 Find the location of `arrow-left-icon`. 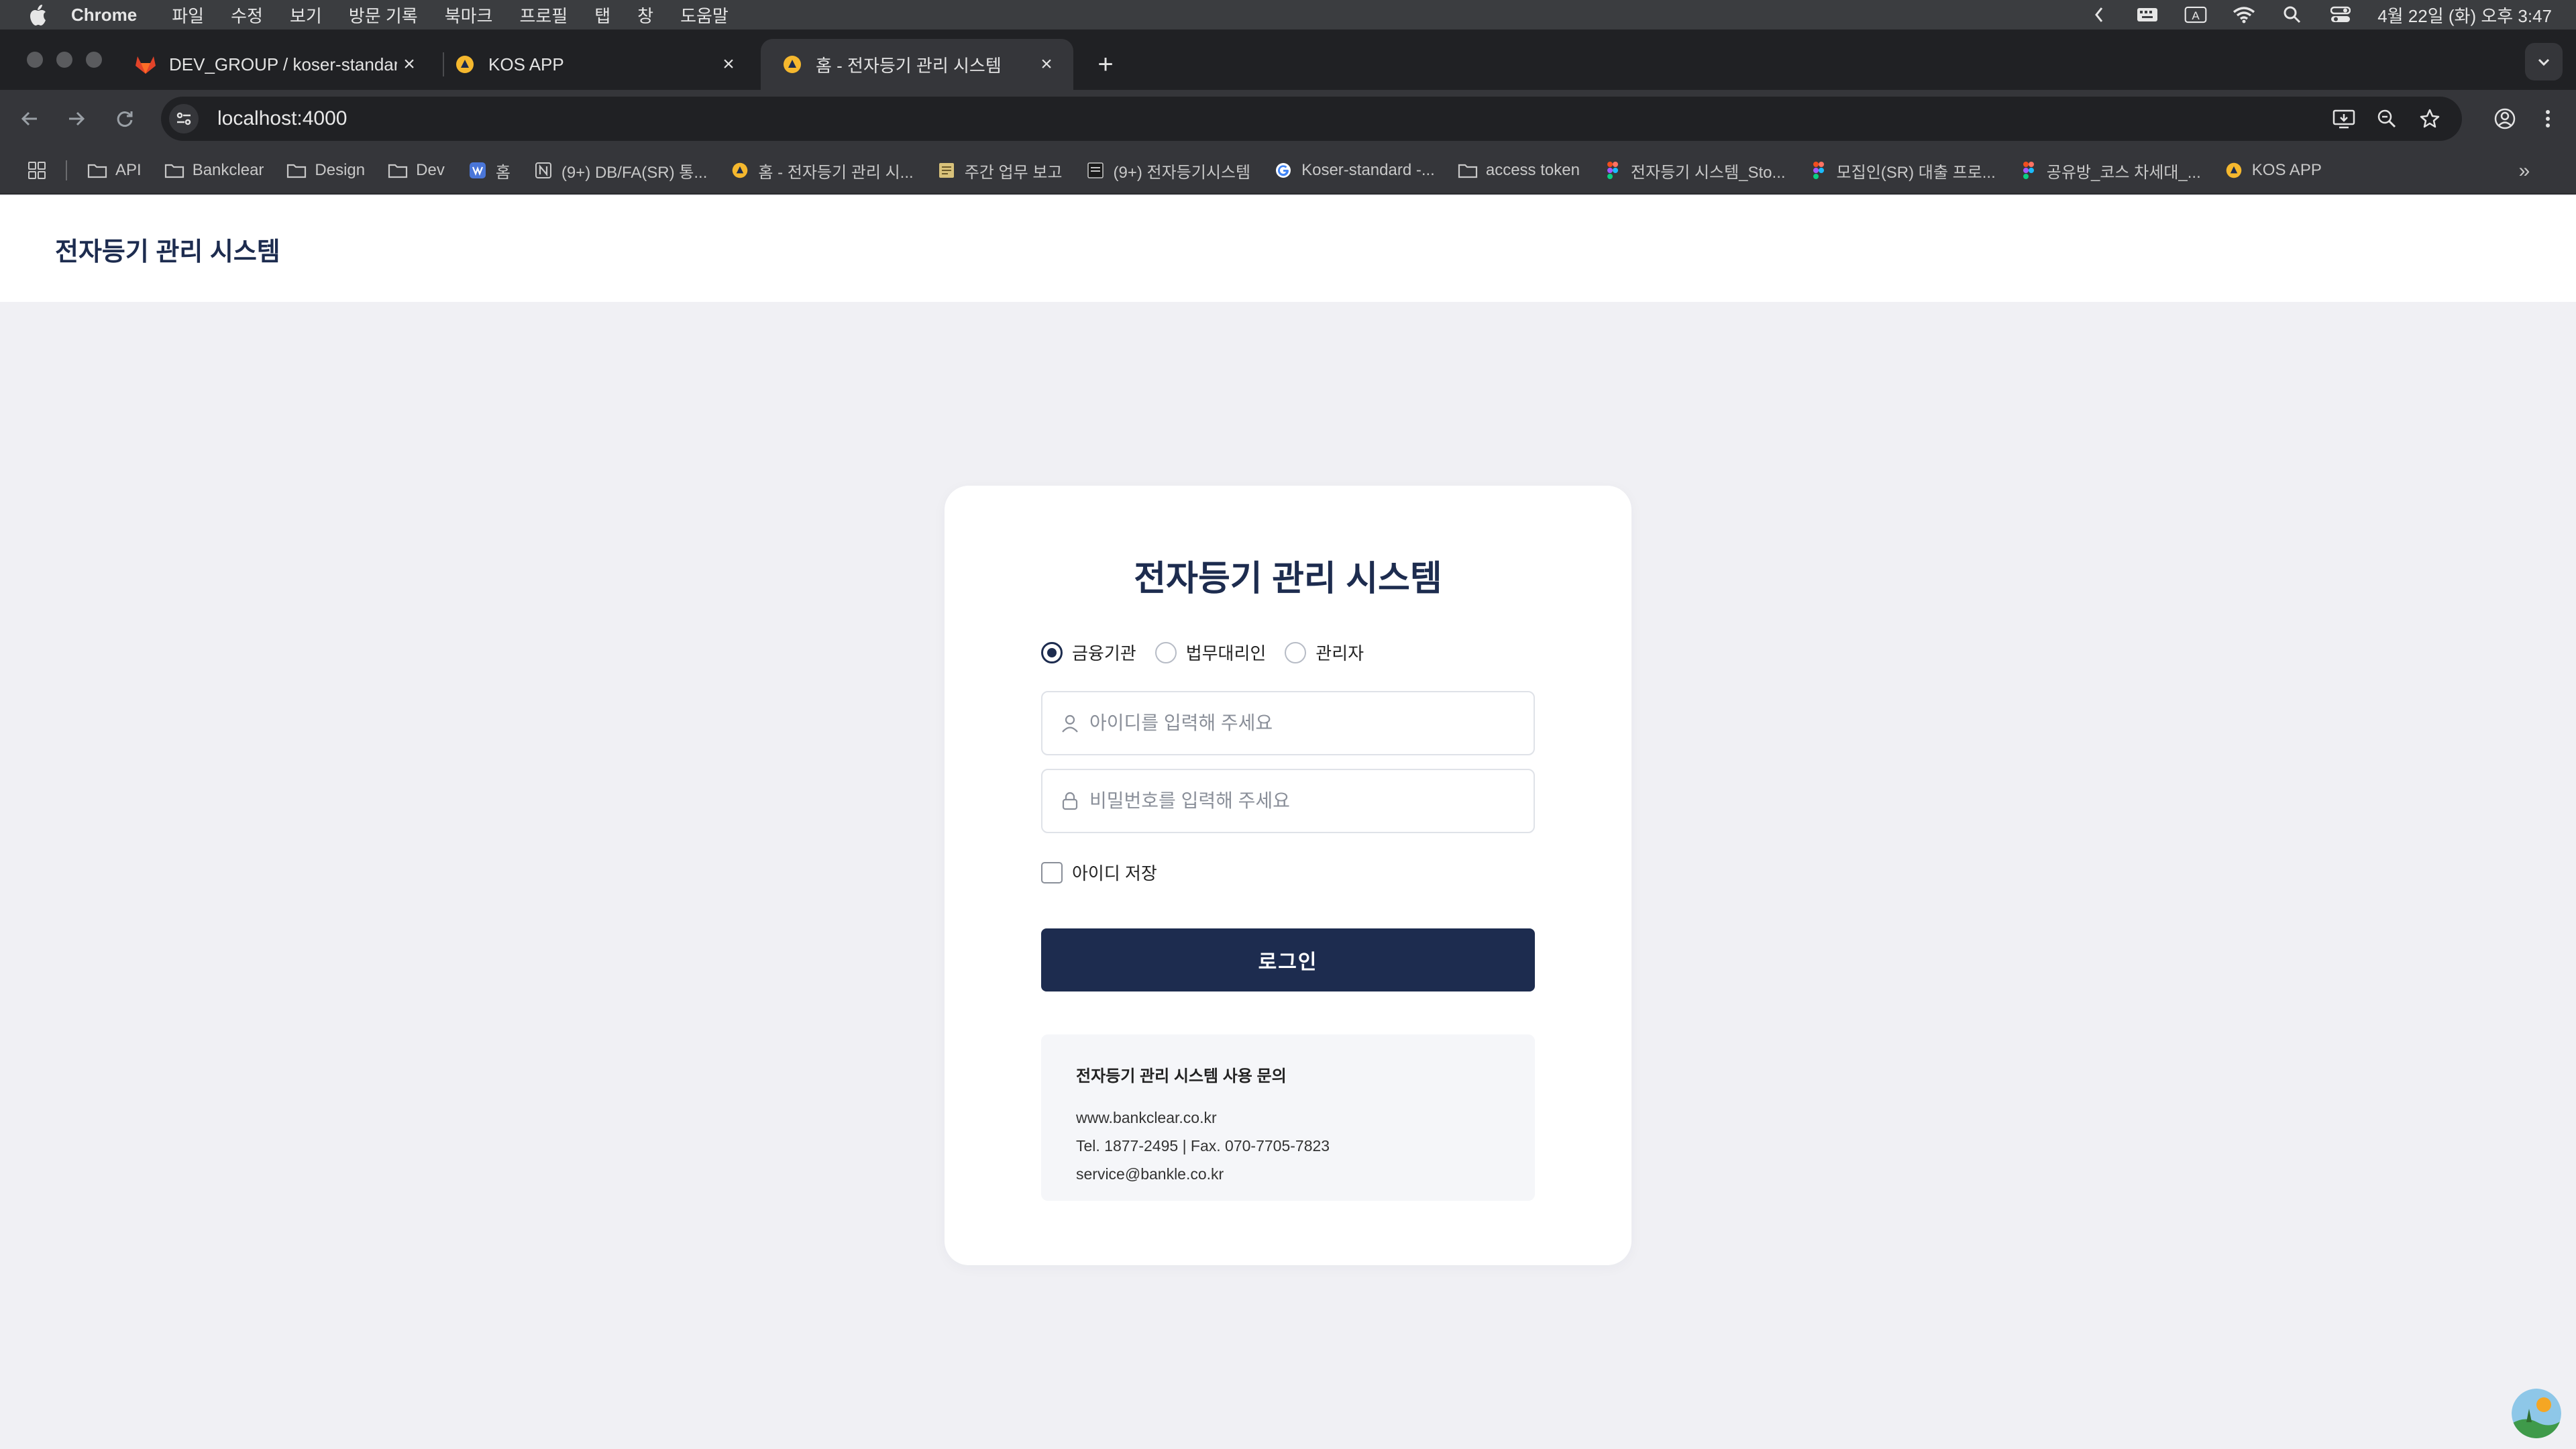

arrow-left-icon is located at coordinates (29, 118).